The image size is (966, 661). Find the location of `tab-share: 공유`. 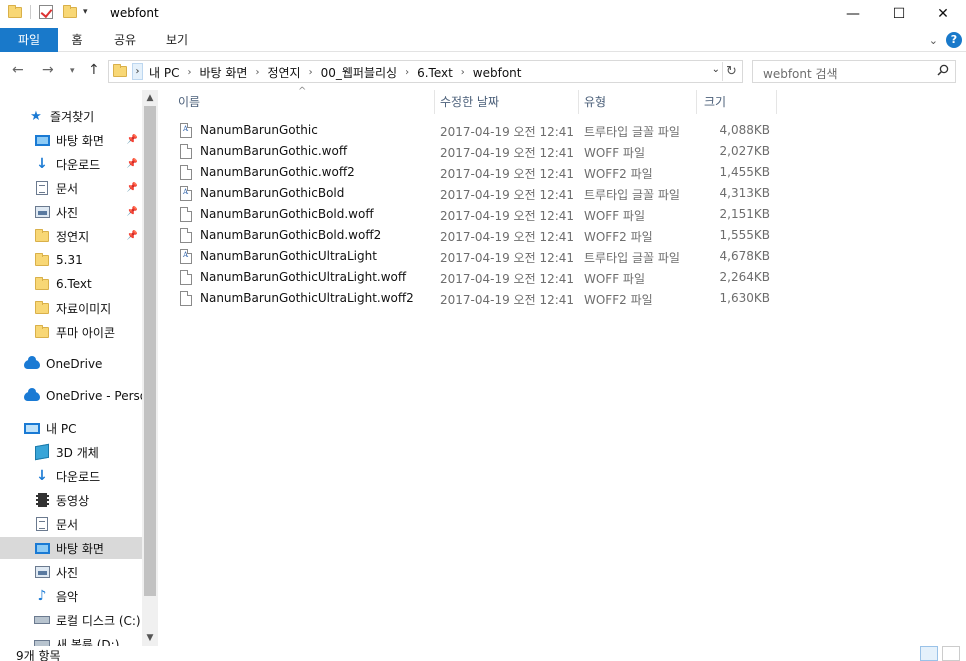

tab-share: 공유 is located at coordinates (125, 40).